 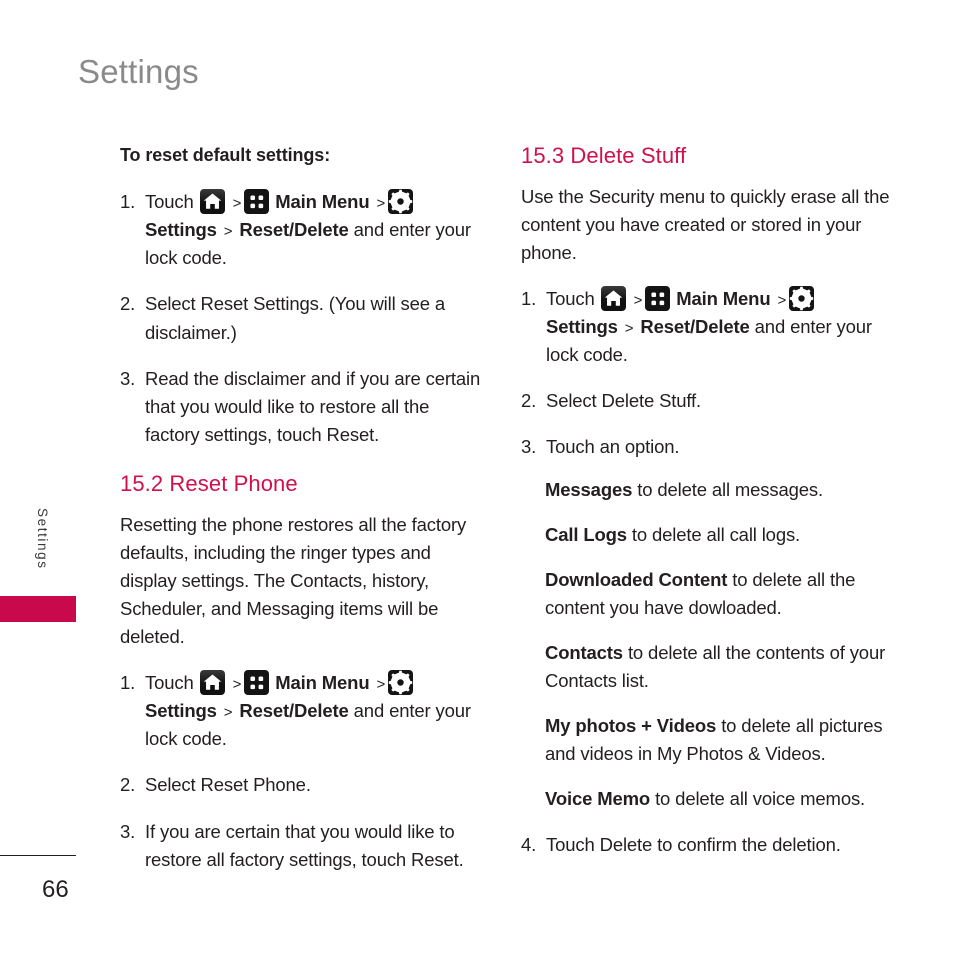 I want to click on delete-option-label: Contacts, so click(x=584, y=653).